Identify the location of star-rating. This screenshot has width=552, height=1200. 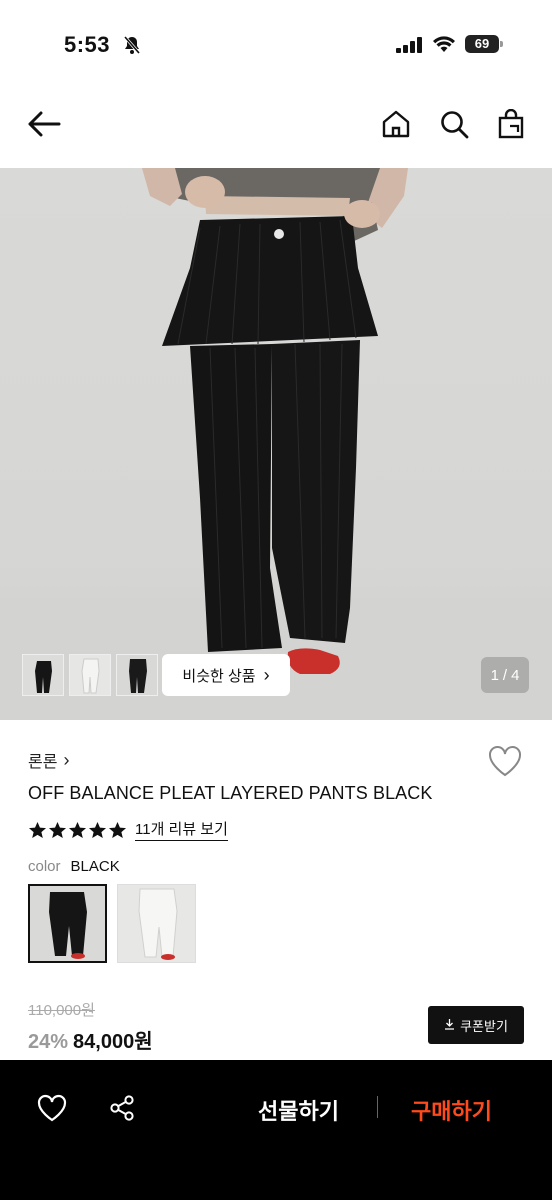
(77, 830).